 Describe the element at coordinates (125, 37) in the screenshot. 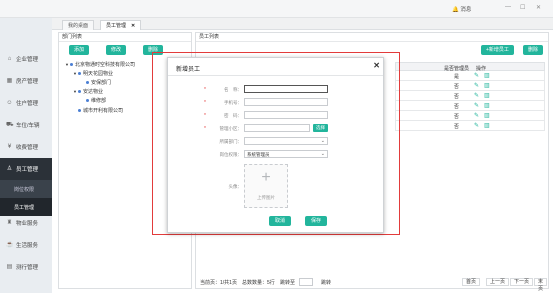

I see `panel-title: 部门列表` at that location.